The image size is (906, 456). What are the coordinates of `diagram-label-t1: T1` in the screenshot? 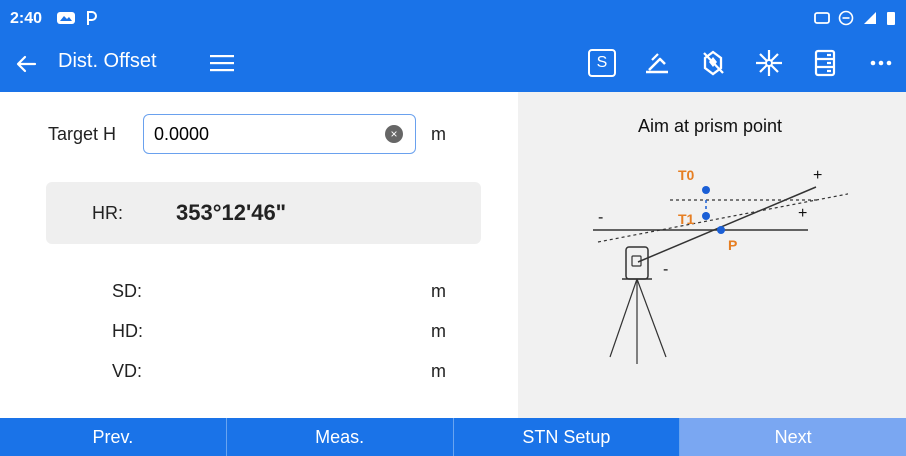 It's located at (686, 219).